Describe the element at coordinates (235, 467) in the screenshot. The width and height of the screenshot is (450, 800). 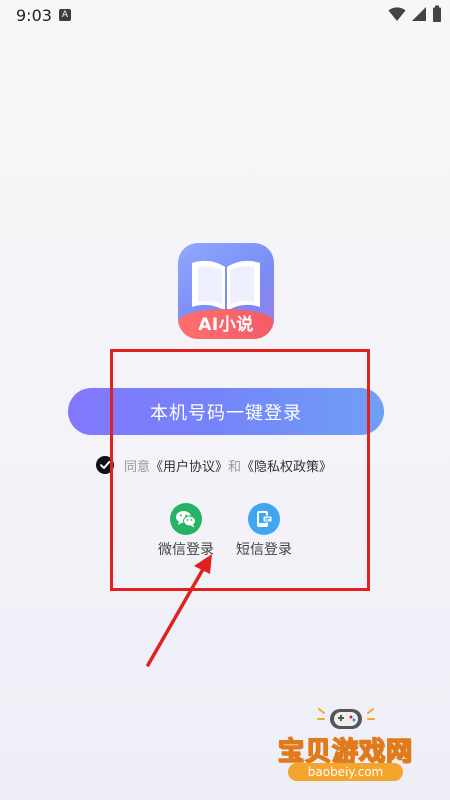
I see `agreement-connector: 和` at that location.